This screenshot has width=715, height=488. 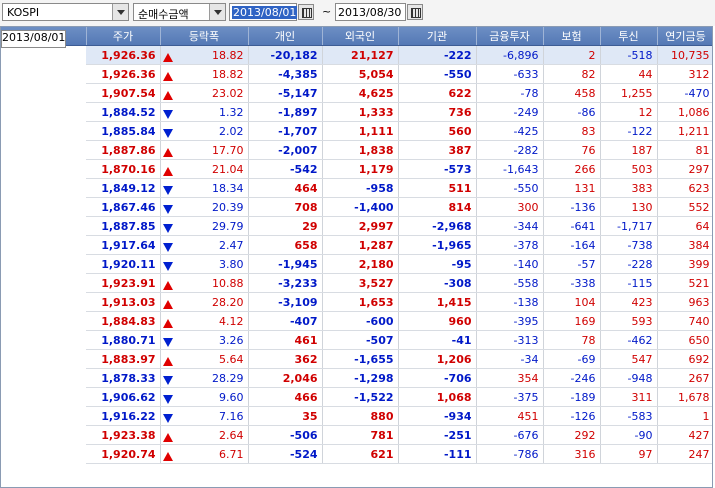 What do you see at coordinates (204, 283) in the screenshot?
I see `change-cell: 10.88` at bounding box center [204, 283].